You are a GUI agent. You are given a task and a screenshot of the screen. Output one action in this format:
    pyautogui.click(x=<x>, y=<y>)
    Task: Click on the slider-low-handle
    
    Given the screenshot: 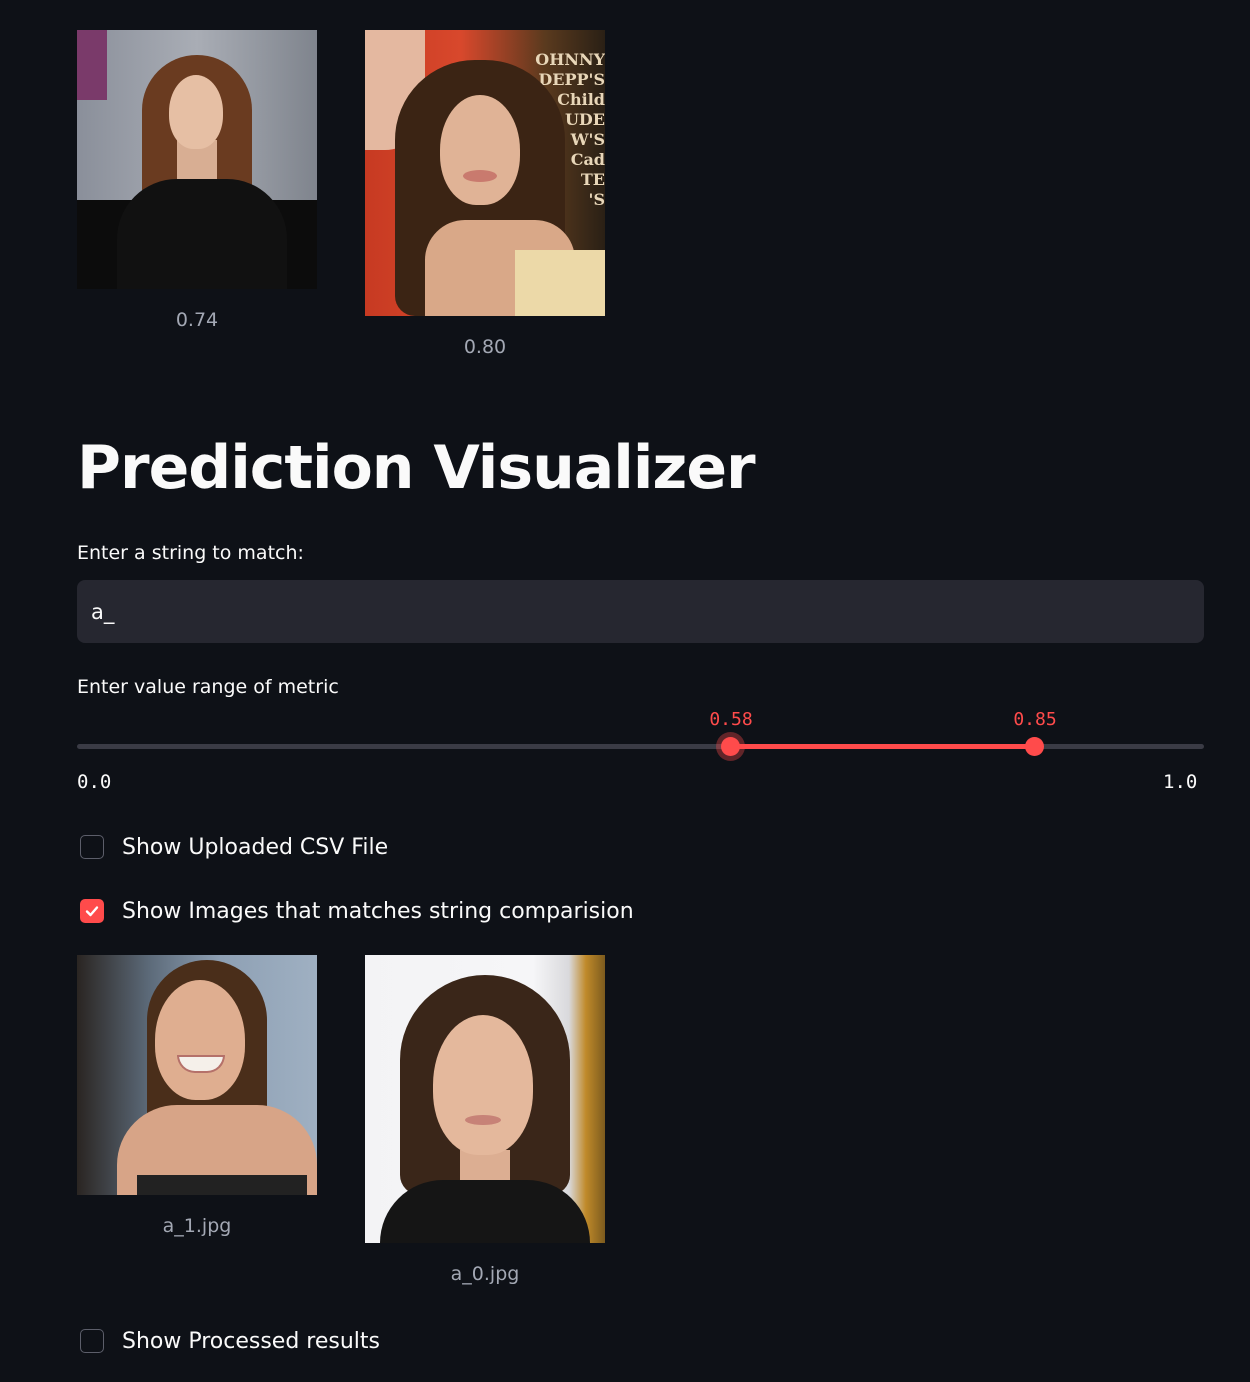 What is the action you would take?
    pyautogui.click(x=730, y=746)
    